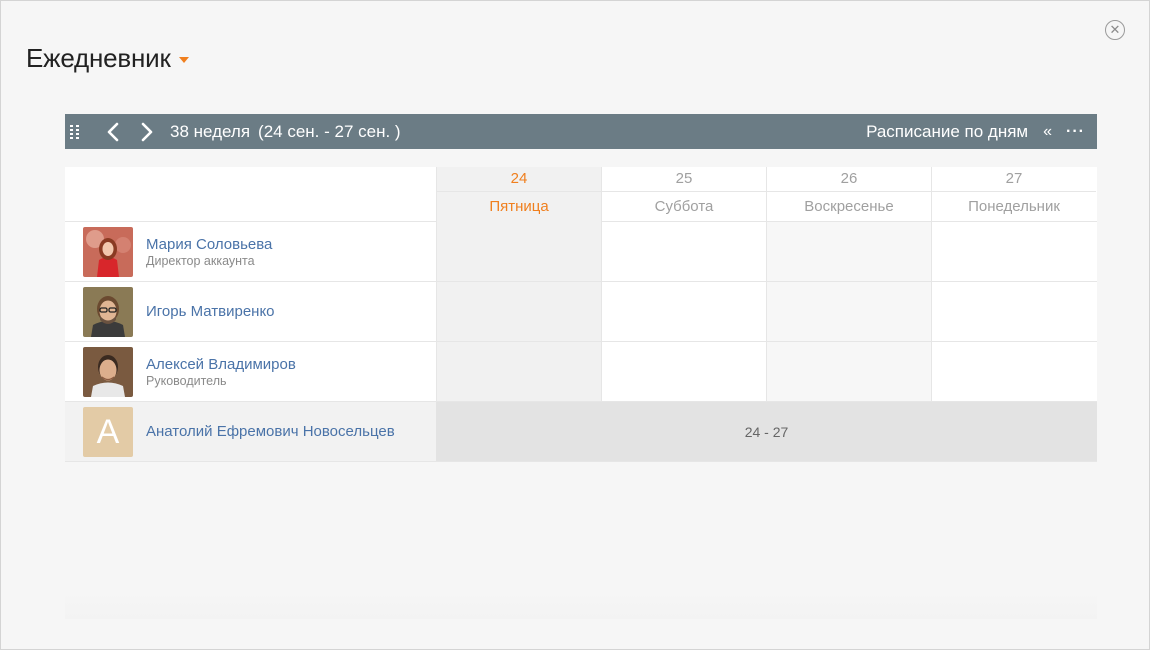  Describe the element at coordinates (210, 131) in the screenshot. I see `week-label: 38 неделя` at that location.